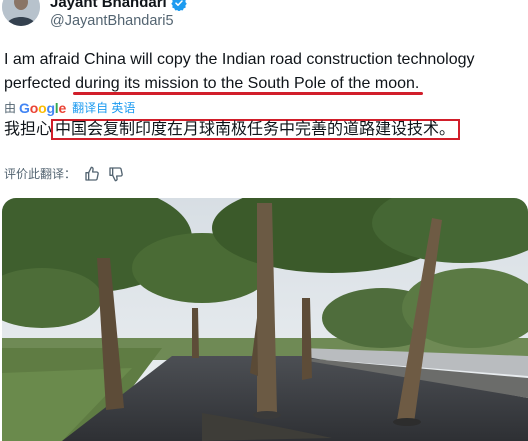 The width and height of the screenshot is (528, 441). I want to click on tweet-line-2-prefix: perfected, so click(40, 83).